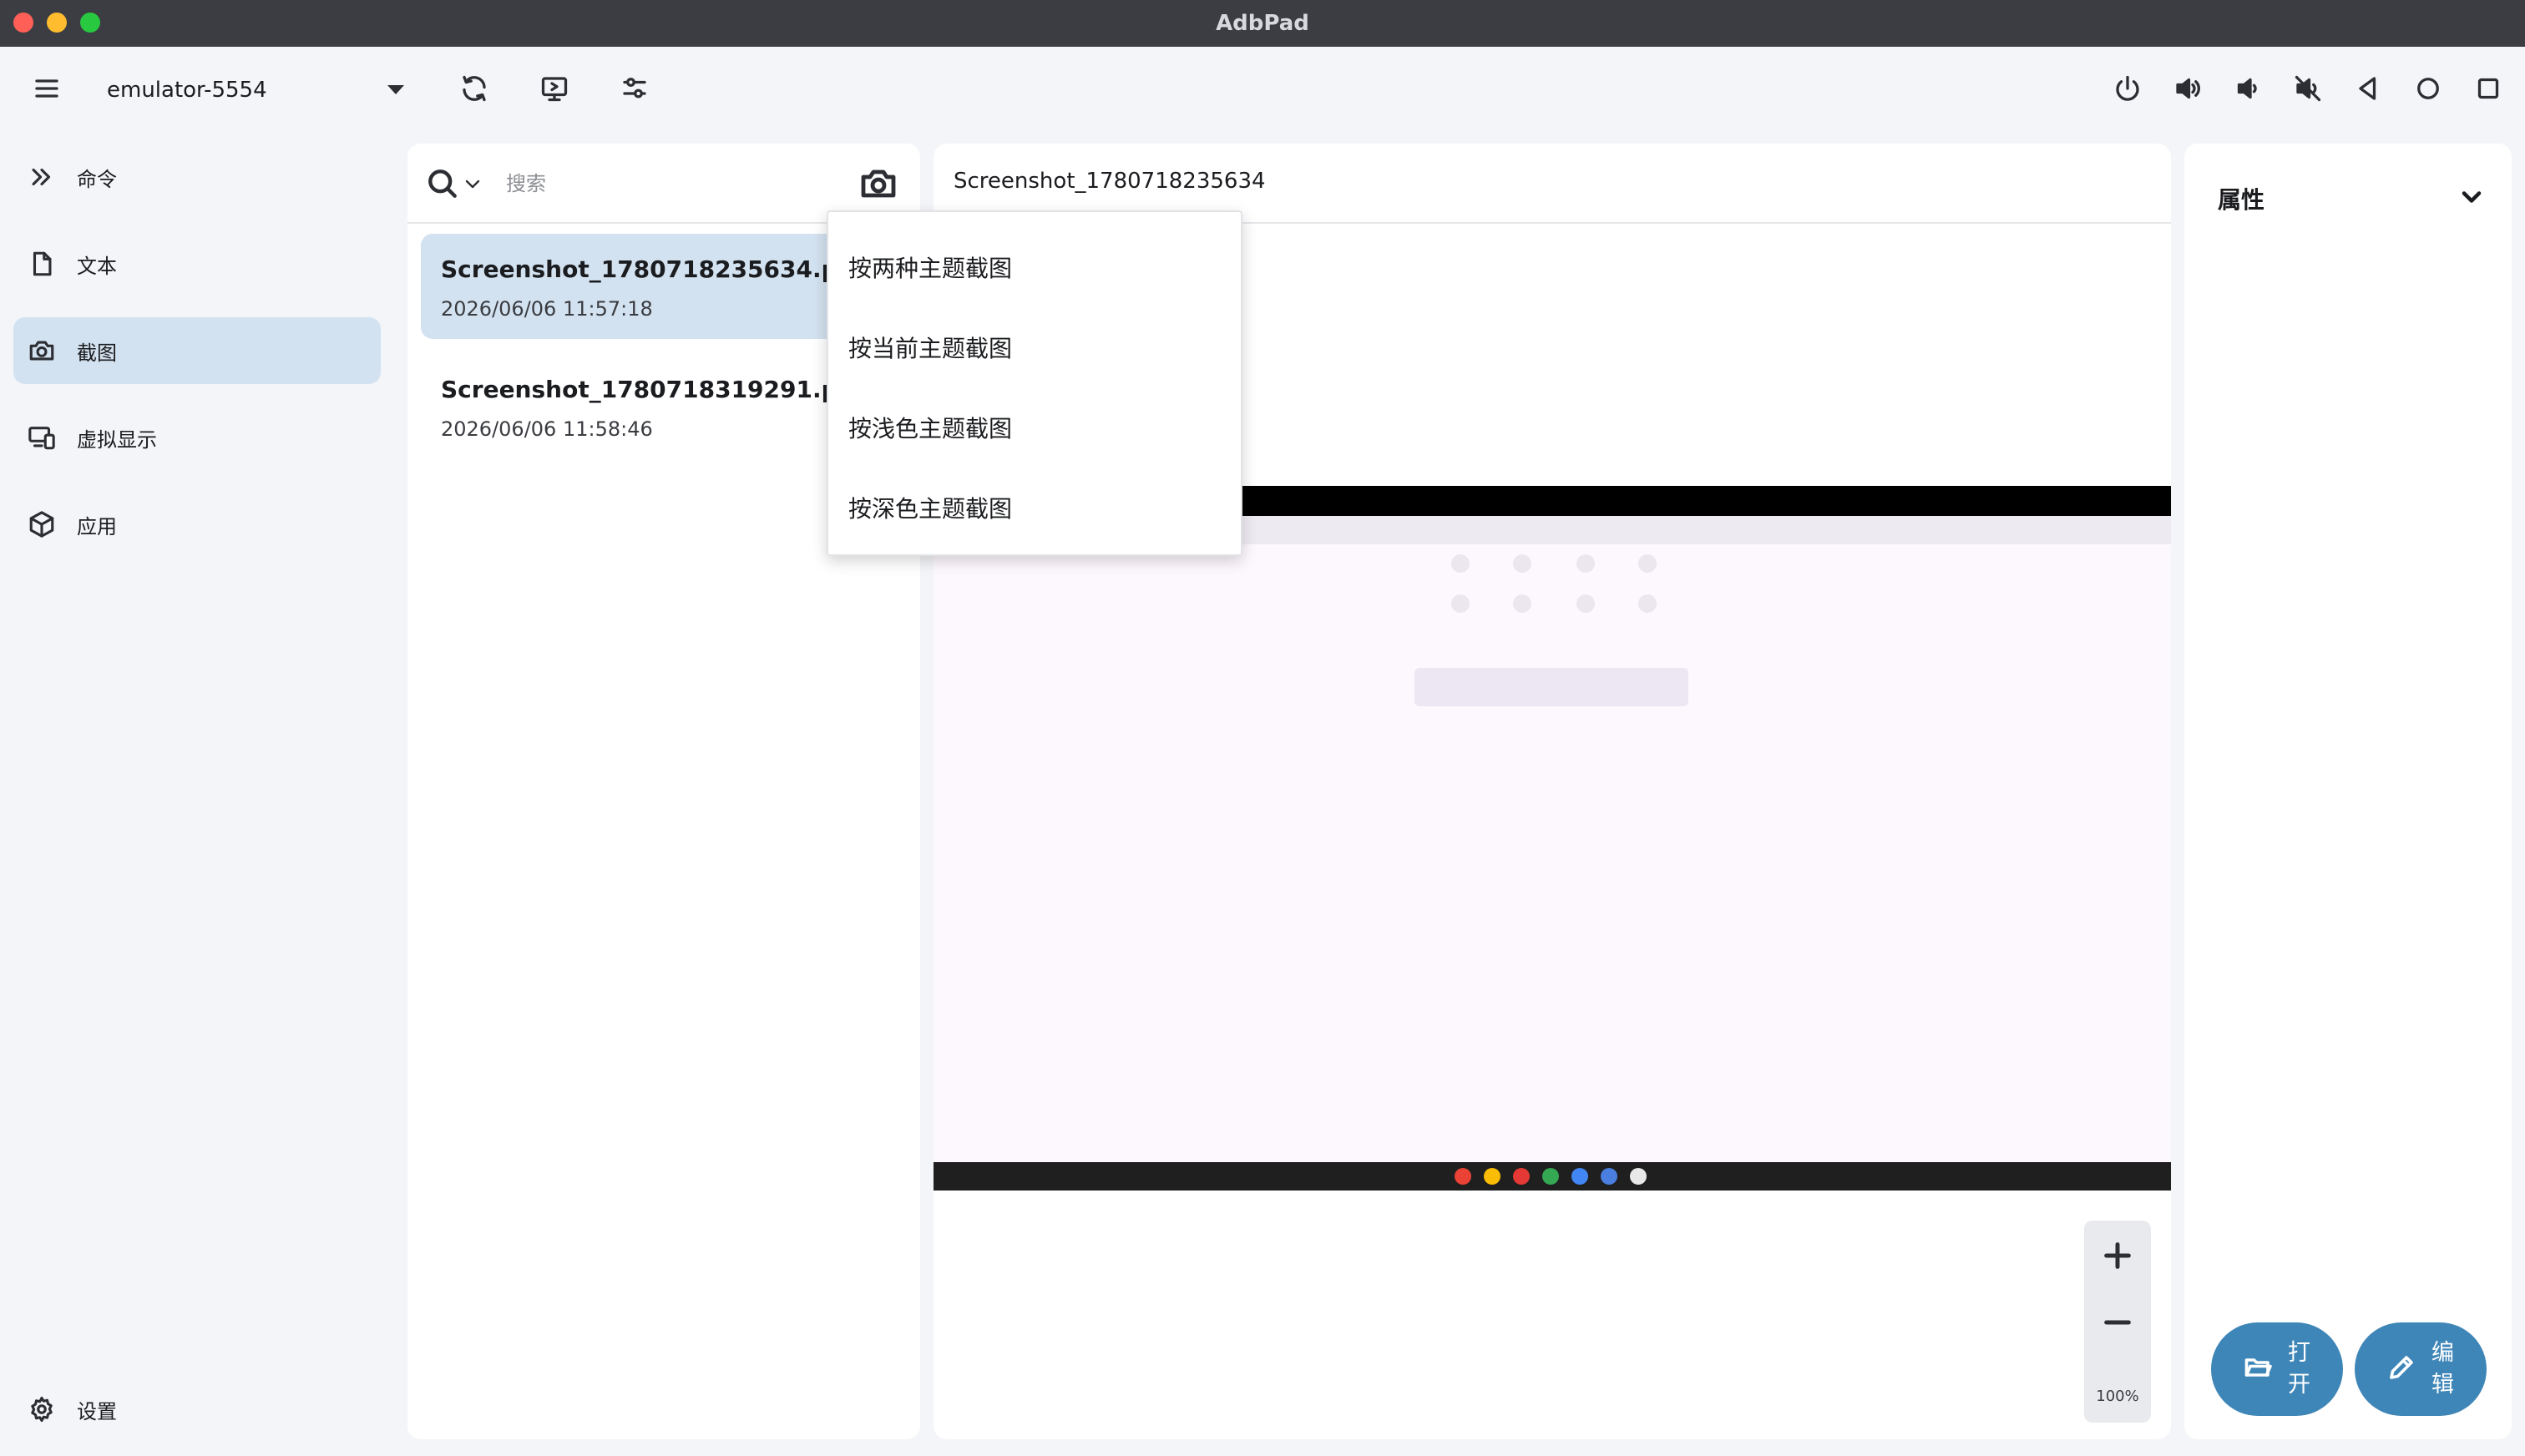 This screenshot has width=2525, height=1456. What do you see at coordinates (1262, 88) in the screenshot?
I see `toolbar: emulator-5554` at bounding box center [1262, 88].